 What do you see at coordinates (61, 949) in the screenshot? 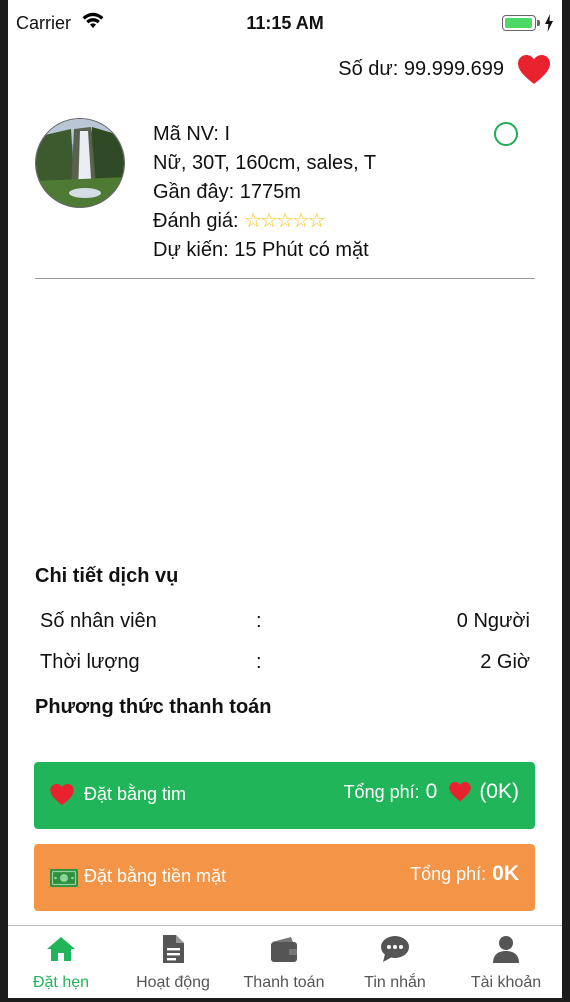
I see `home-icon` at bounding box center [61, 949].